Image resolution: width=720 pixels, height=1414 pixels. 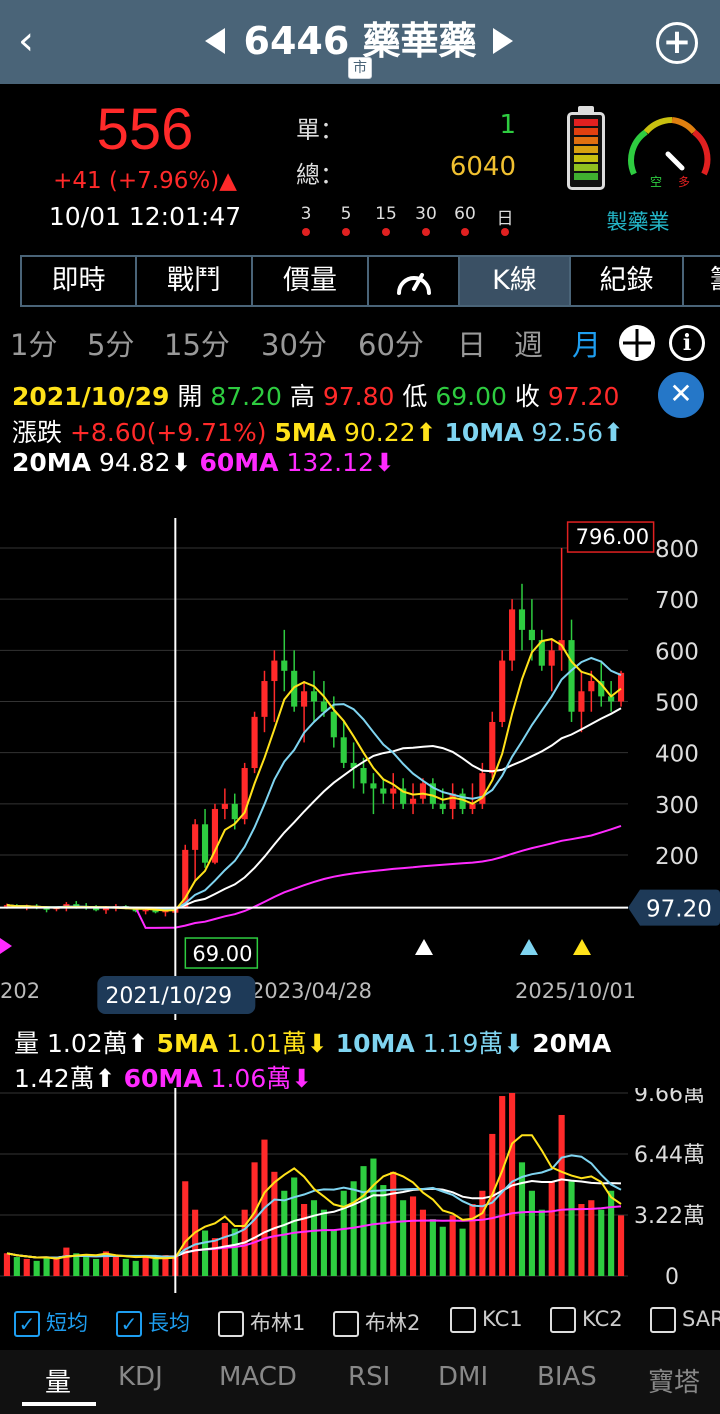 What do you see at coordinates (586, 1322) in the screenshot?
I see `overlay-kc2-checkbox: KC2` at bounding box center [586, 1322].